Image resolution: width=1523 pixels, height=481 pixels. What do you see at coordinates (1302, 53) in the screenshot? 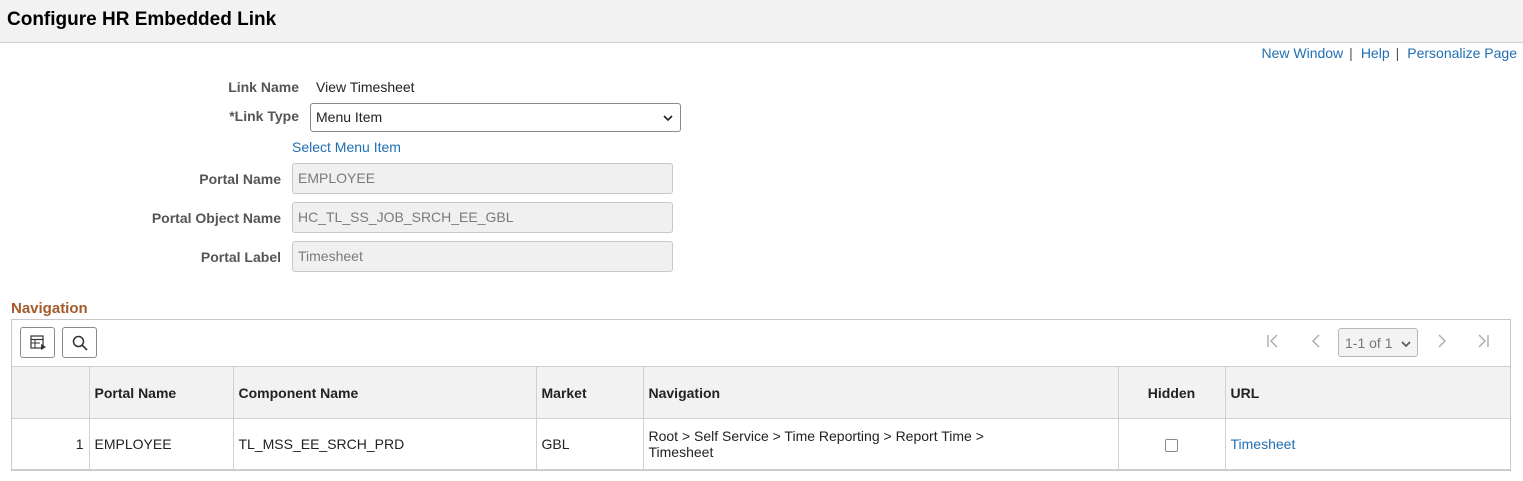
I see `new-window-link: New Window` at bounding box center [1302, 53].